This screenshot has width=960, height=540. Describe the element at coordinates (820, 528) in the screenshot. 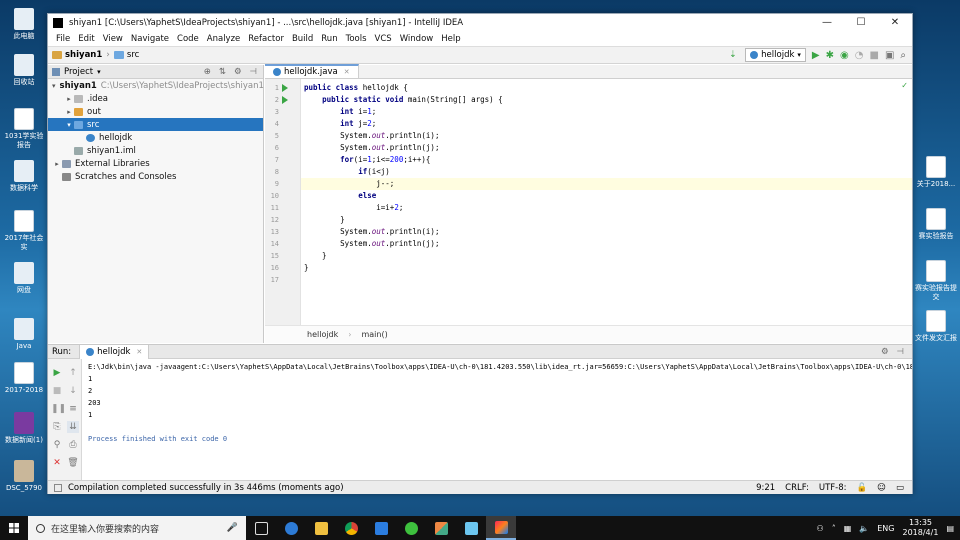

I see `people-icon: ⚇` at that location.